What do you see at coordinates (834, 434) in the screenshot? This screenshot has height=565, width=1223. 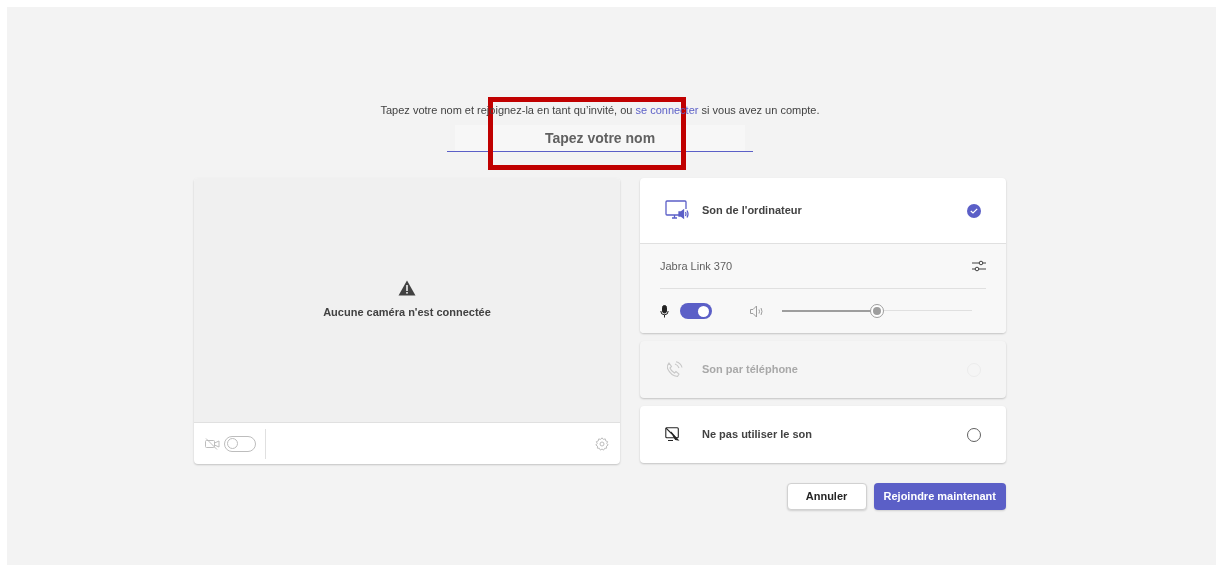 I see `audio-option-label: Ne pas utiliser le son` at bounding box center [834, 434].